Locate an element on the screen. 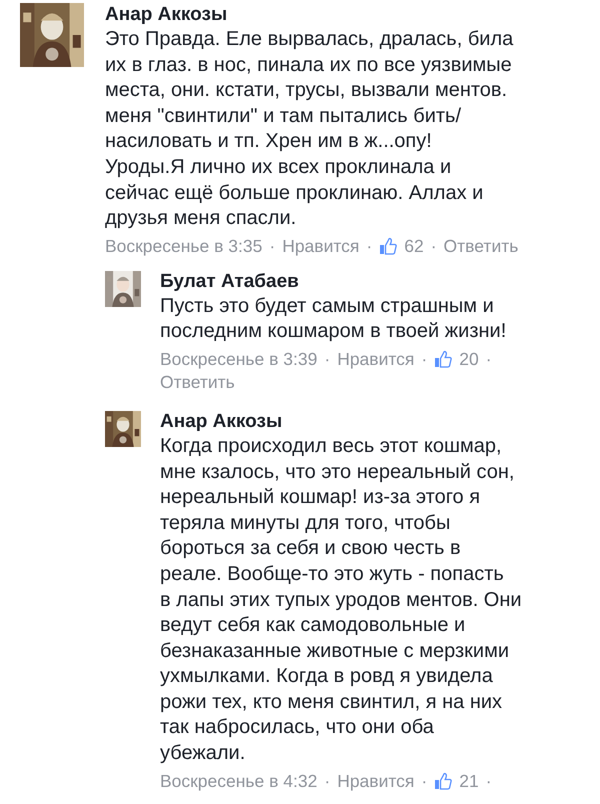 The image size is (600, 804). author-name: Булат Атабаев is located at coordinates (357, 282).